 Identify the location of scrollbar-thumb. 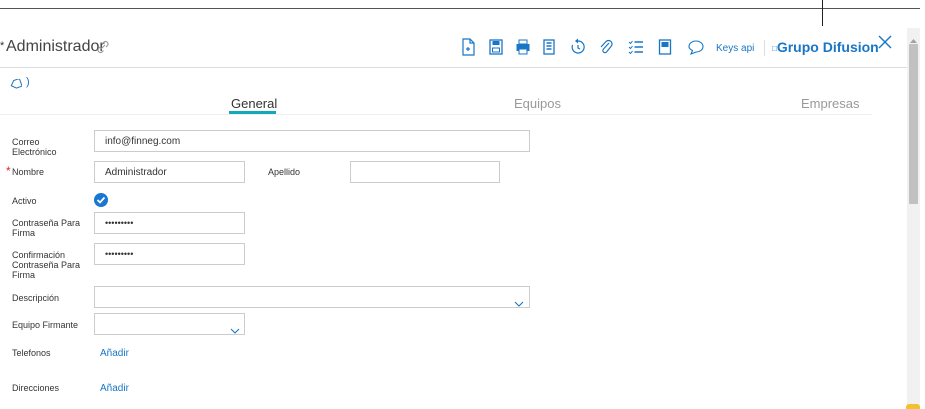
(913, 124).